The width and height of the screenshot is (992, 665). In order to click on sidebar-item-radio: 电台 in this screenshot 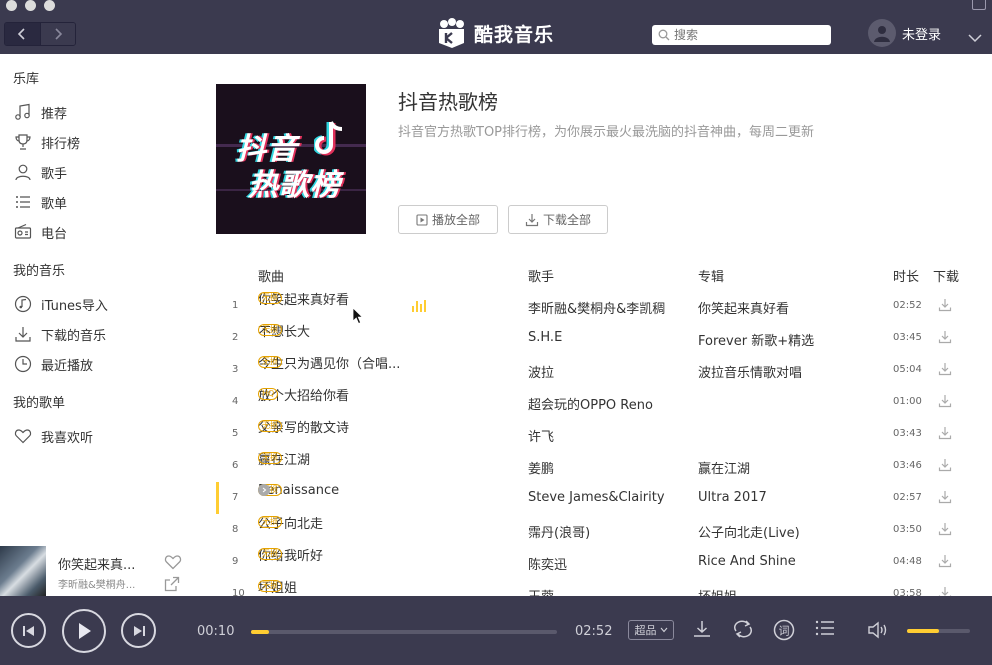, I will do `click(40, 232)`.